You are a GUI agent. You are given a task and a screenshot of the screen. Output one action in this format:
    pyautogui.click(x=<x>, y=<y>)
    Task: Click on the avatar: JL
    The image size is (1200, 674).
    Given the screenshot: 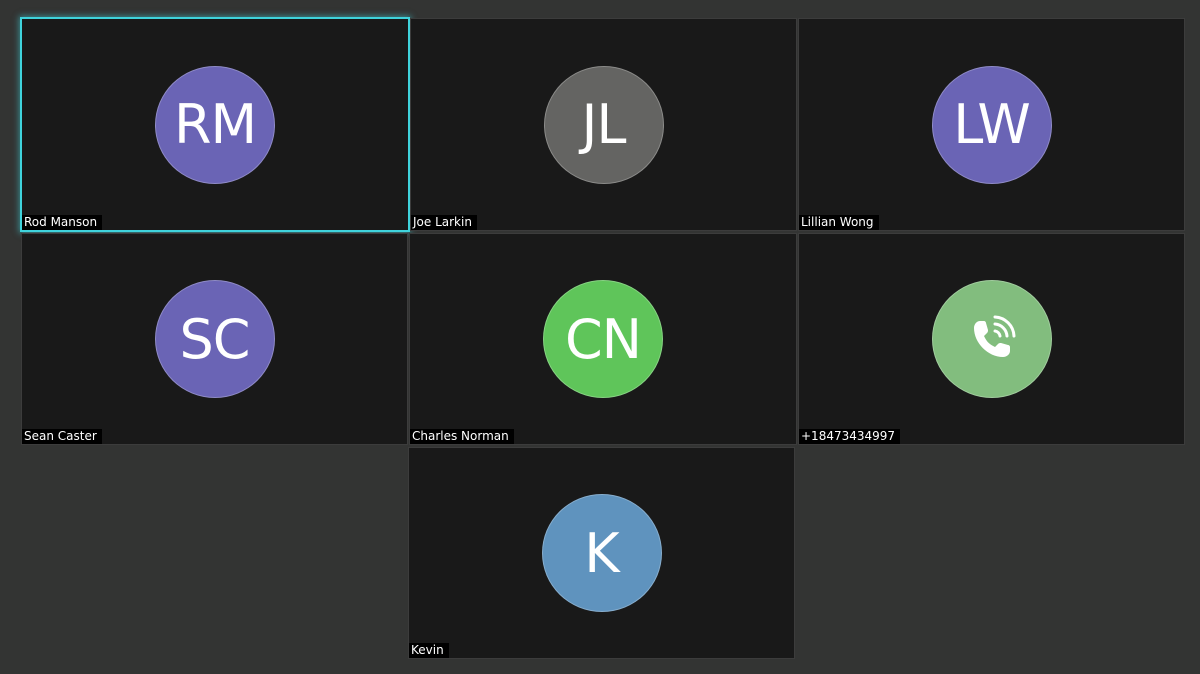 What is the action you would take?
    pyautogui.click(x=603, y=124)
    